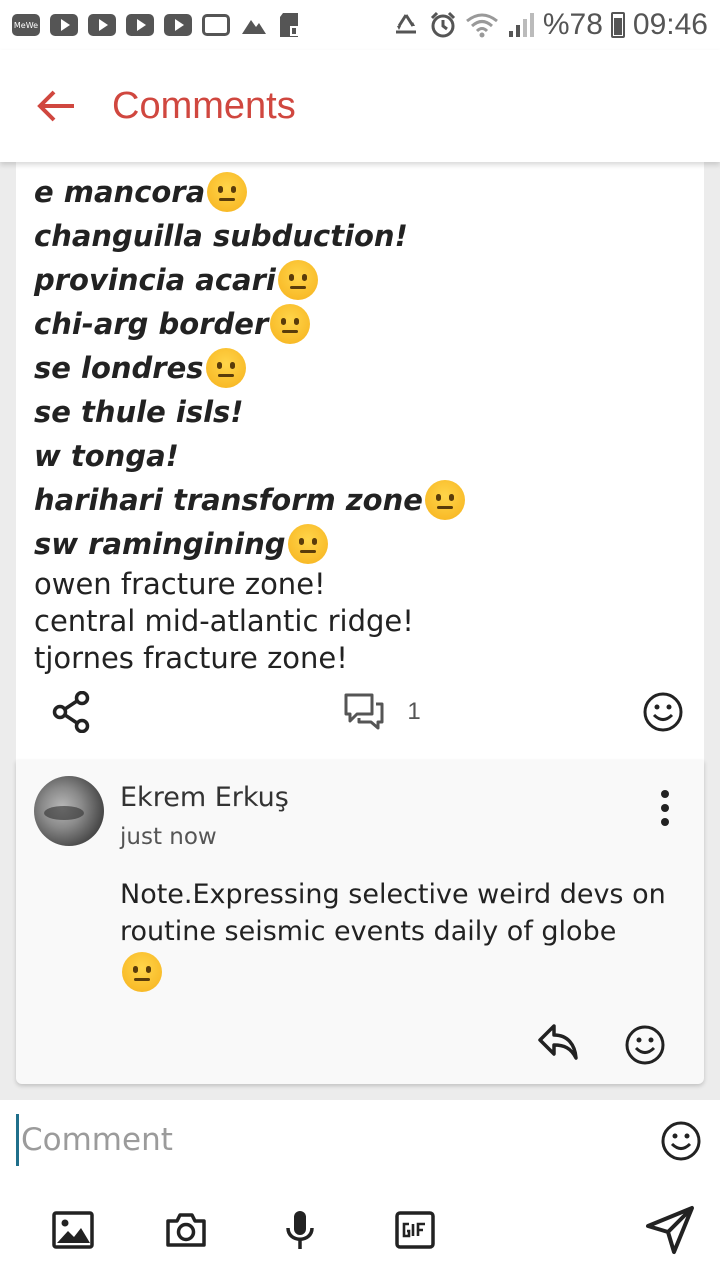  Describe the element at coordinates (369, 280) in the screenshot. I see `post-line: provincia acari` at that location.